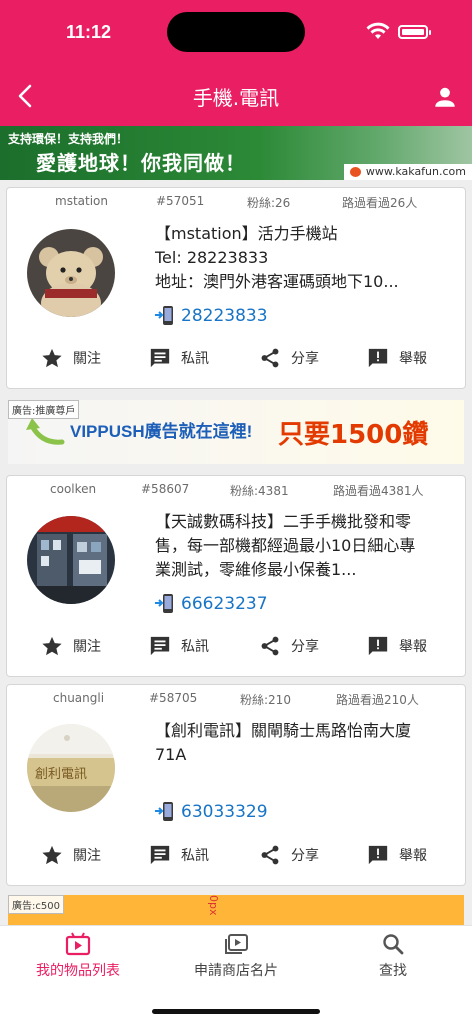  What do you see at coordinates (78, 944) in the screenshot?
I see `video-list-icon` at bounding box center [78, 944].